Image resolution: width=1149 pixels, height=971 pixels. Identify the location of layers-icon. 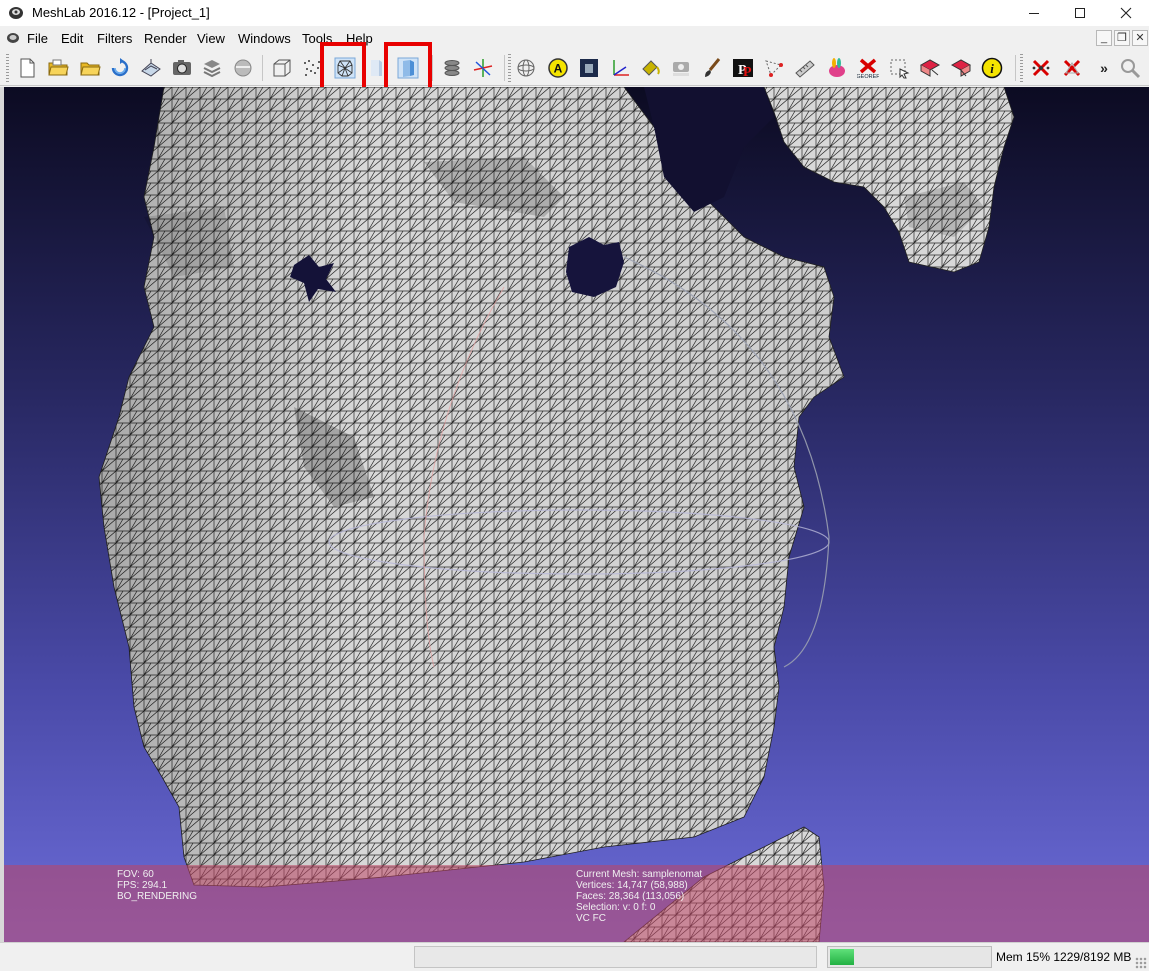
(212, 69).